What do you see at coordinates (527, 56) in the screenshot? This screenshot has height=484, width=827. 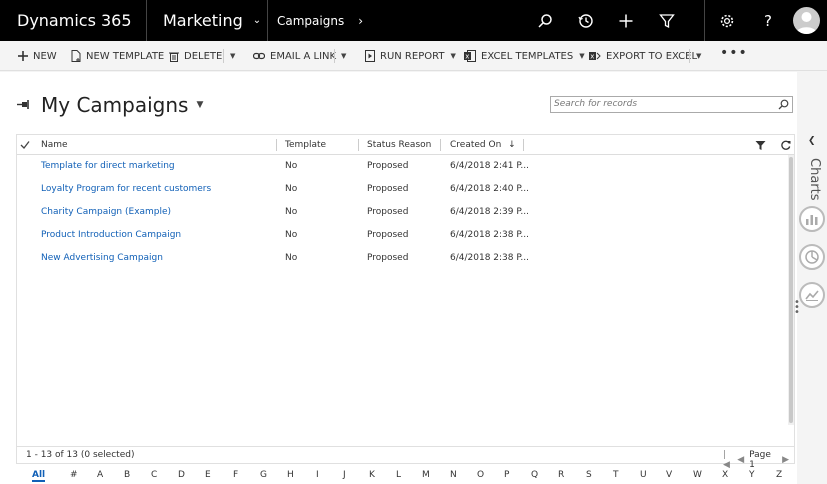 I see `excel-templates-label: EXCEL TEMPLATES` at bounding box center [527, 56].